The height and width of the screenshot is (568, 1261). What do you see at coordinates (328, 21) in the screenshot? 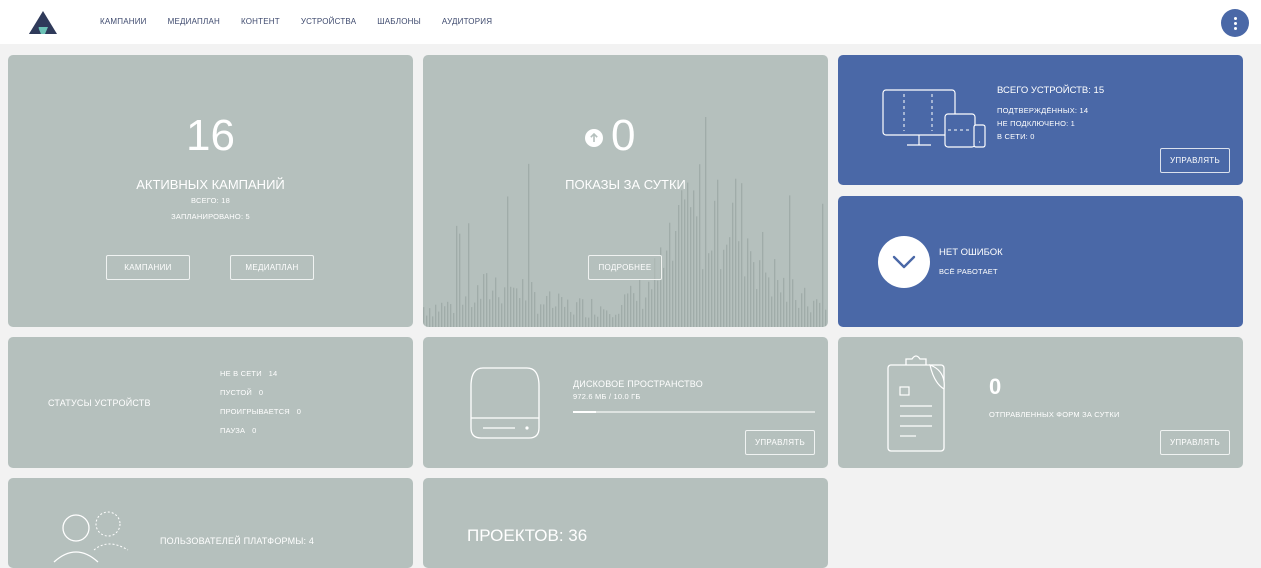
I see `nav-item-devices: УСТРОЙСТВА` at bounding box center [328, 21].